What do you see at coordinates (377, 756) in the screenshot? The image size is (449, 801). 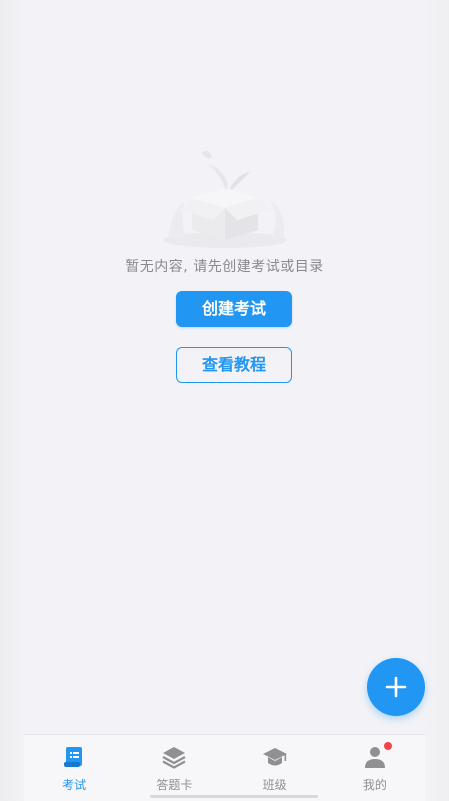 I see `user-icon-wrapper` at bounding box center [377, 756].